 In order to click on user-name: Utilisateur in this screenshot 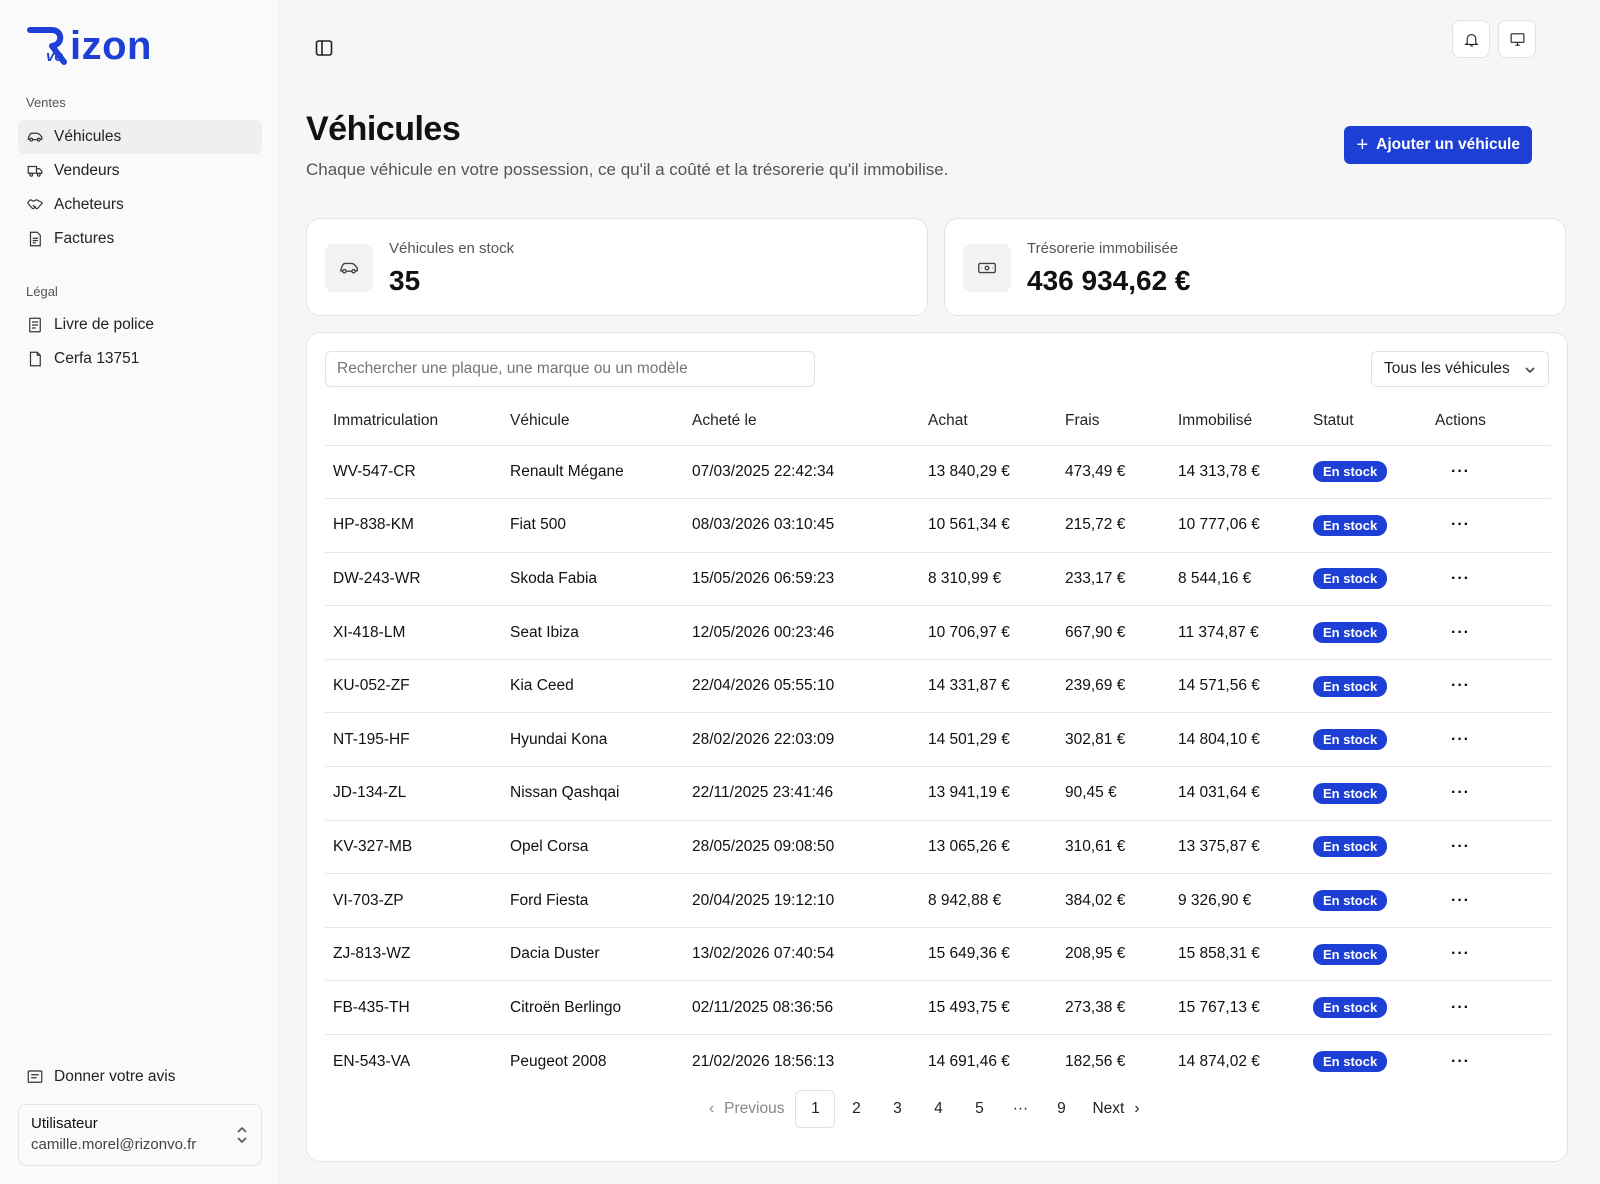, I will do `click(64, 1123)`.